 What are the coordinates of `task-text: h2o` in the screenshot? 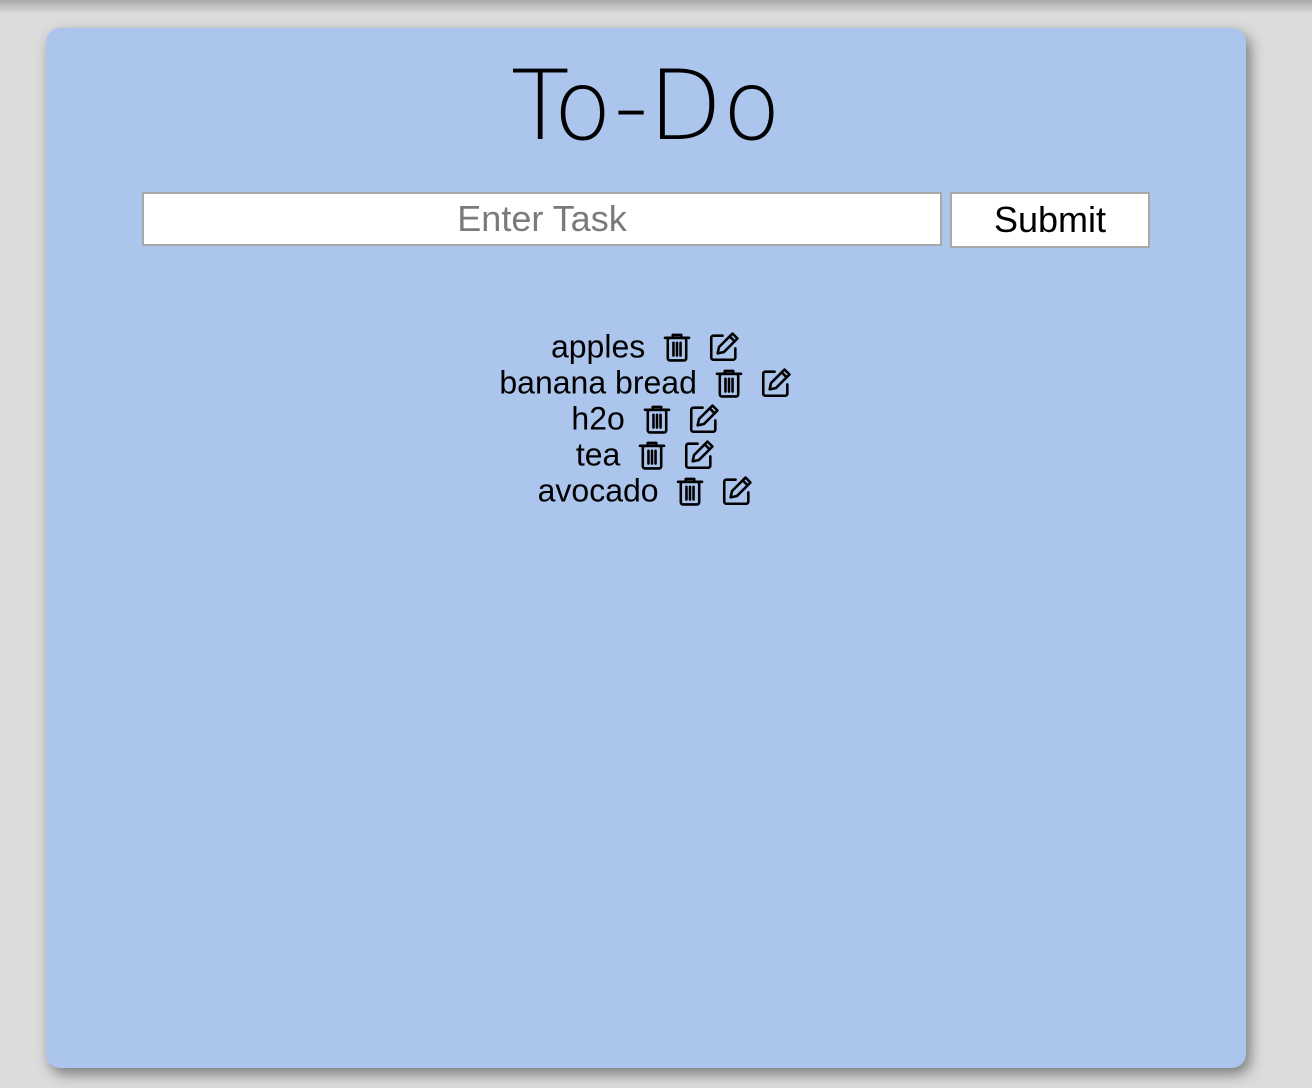 It's located at (598, 418).